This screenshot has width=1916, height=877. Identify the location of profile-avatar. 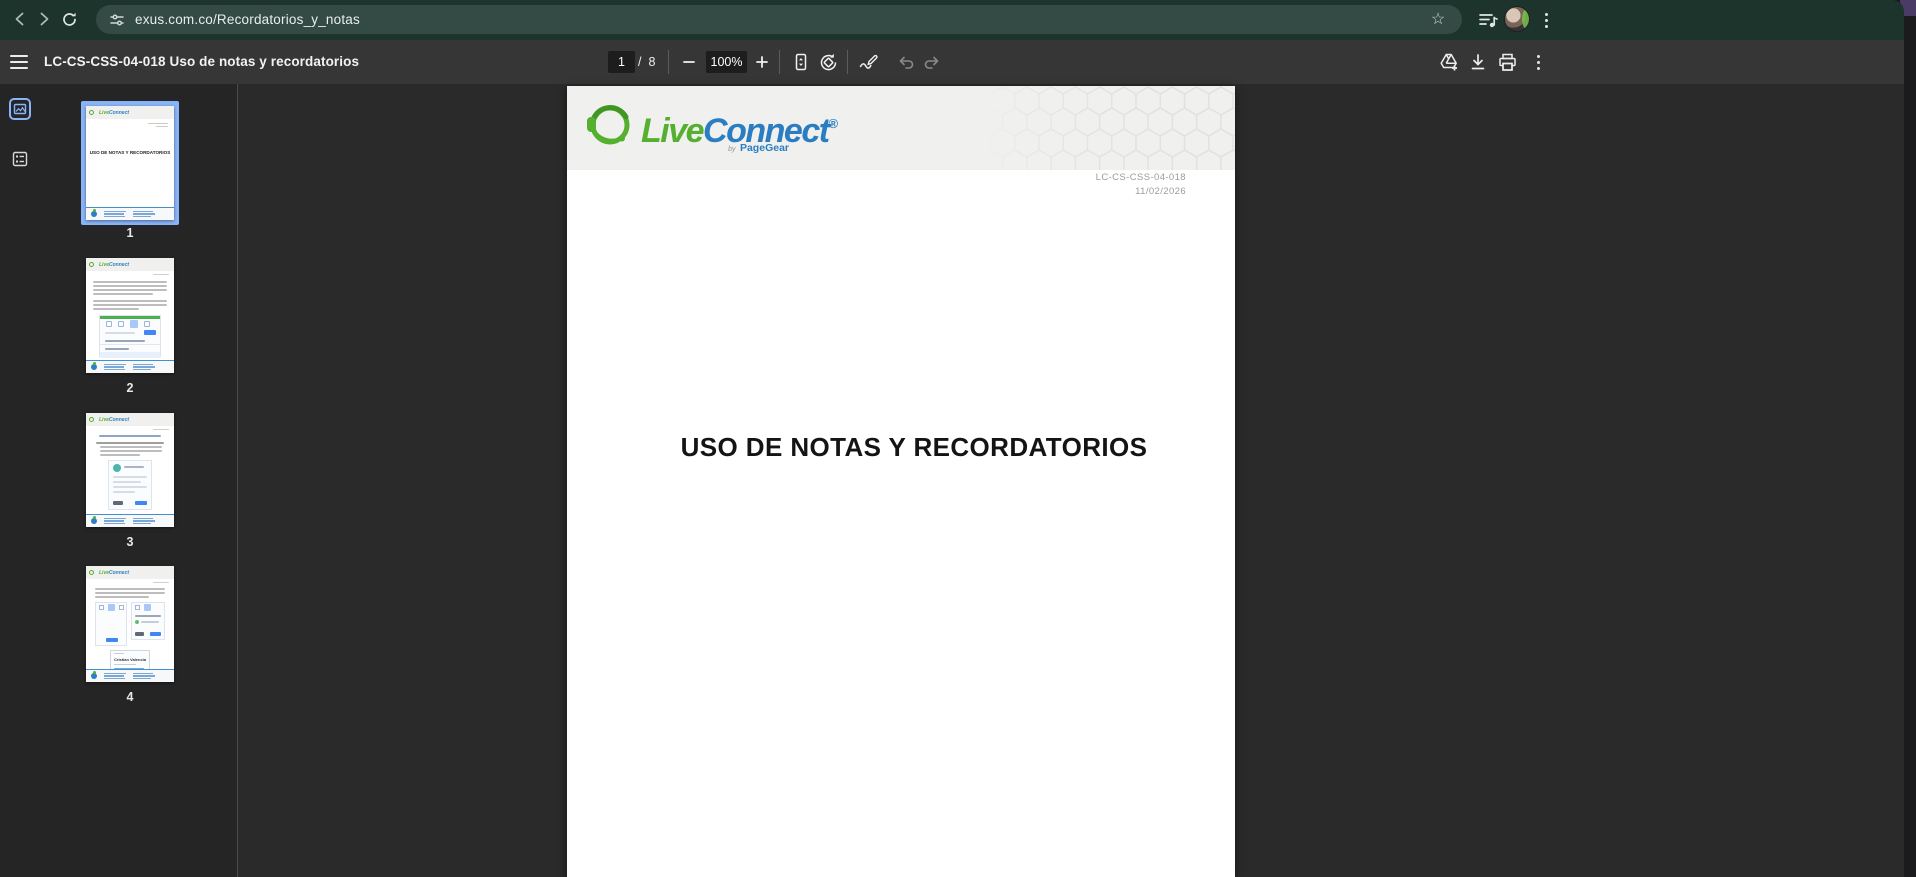
(1517, 19).